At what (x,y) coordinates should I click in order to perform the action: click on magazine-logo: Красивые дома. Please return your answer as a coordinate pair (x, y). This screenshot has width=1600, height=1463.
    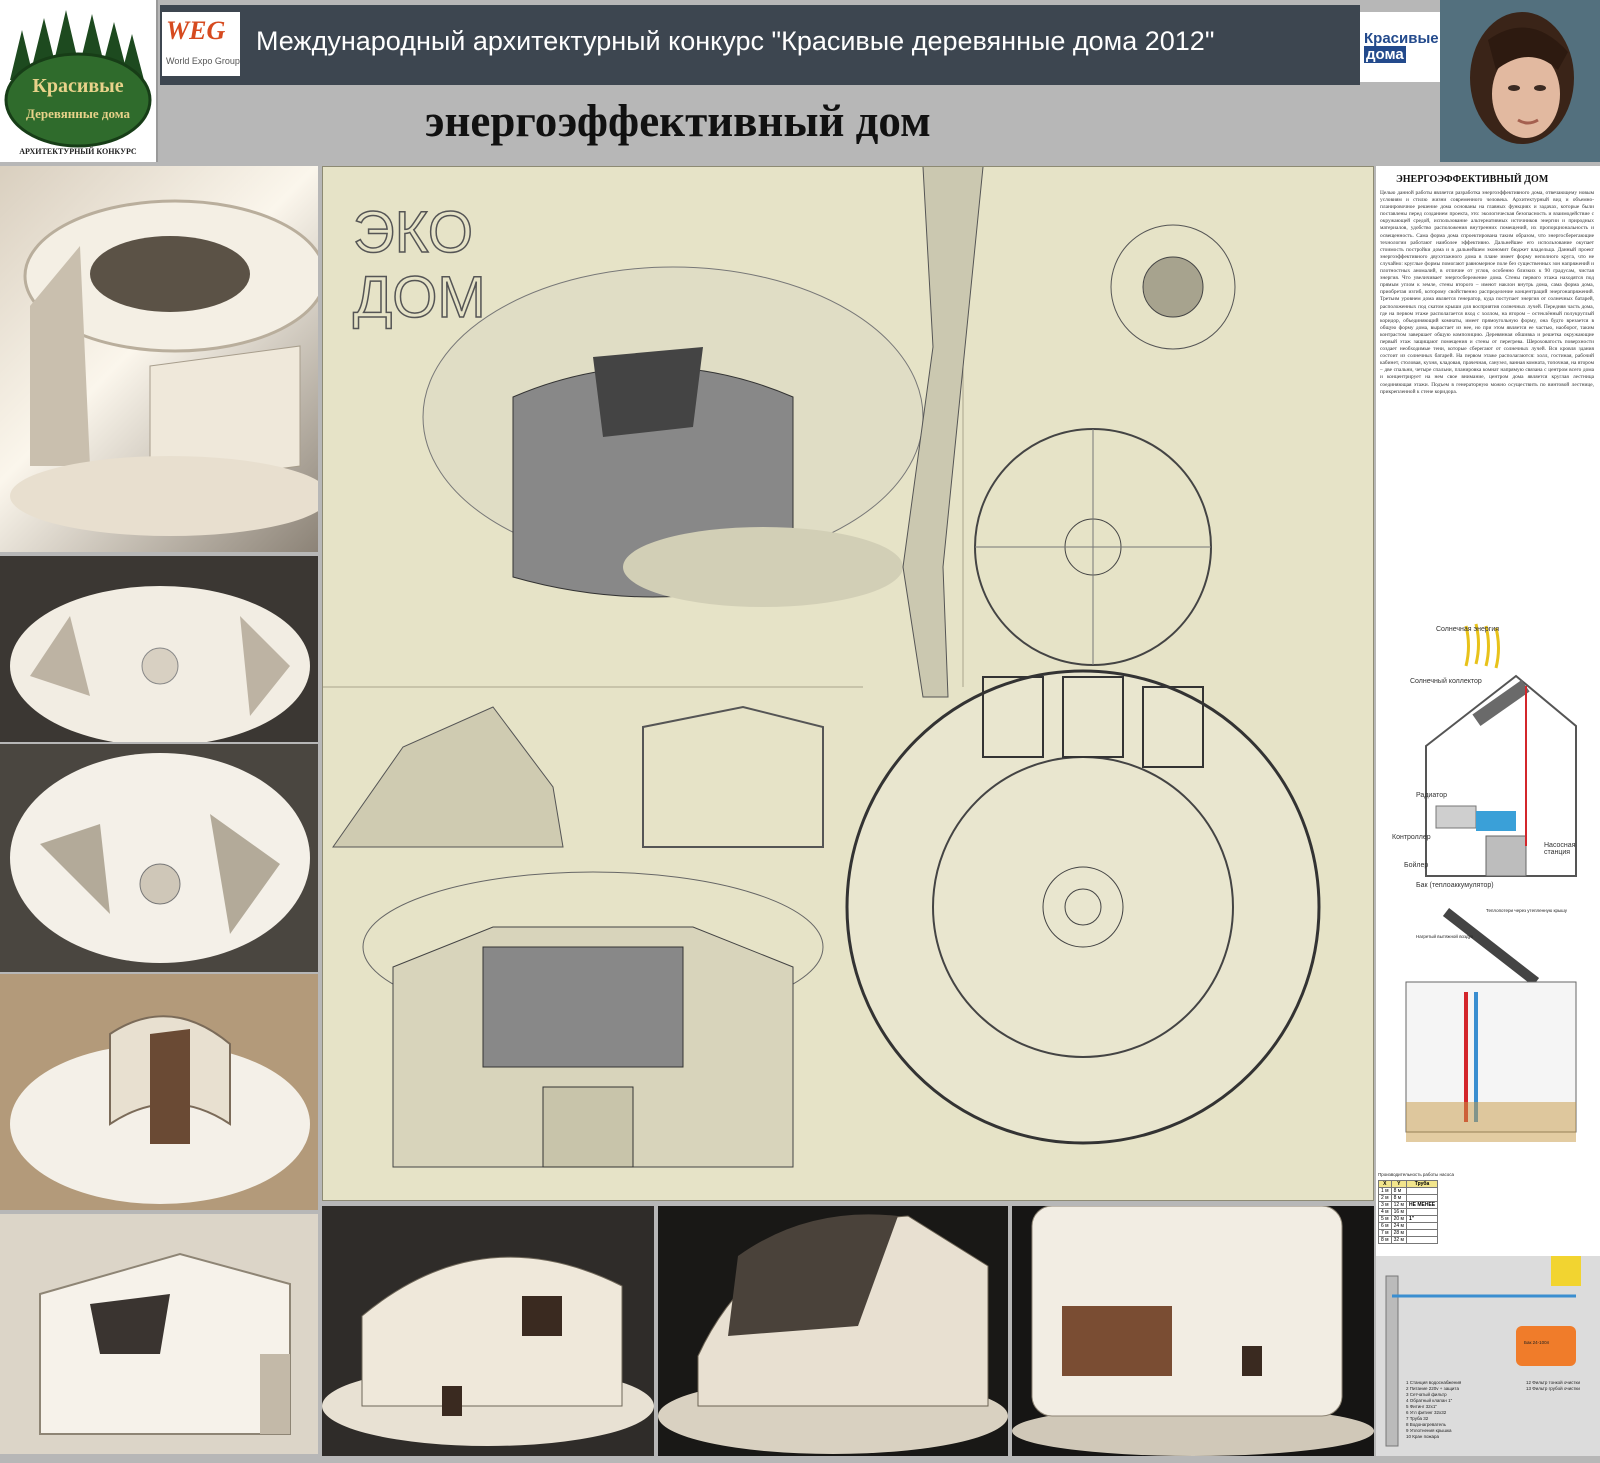
    Looking at the image, I should click on (1400, 47).